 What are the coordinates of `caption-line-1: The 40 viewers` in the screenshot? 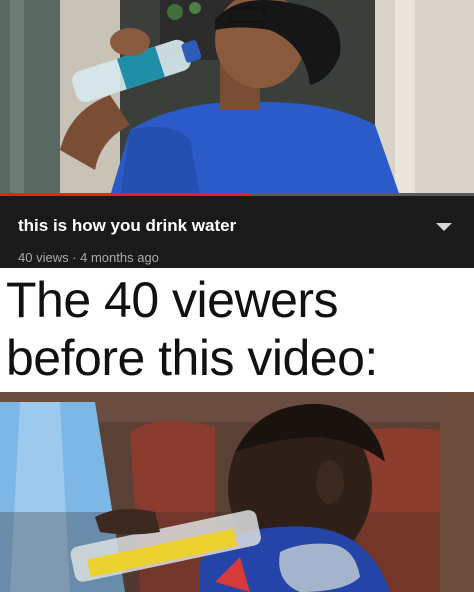 It's located at (172, 300).